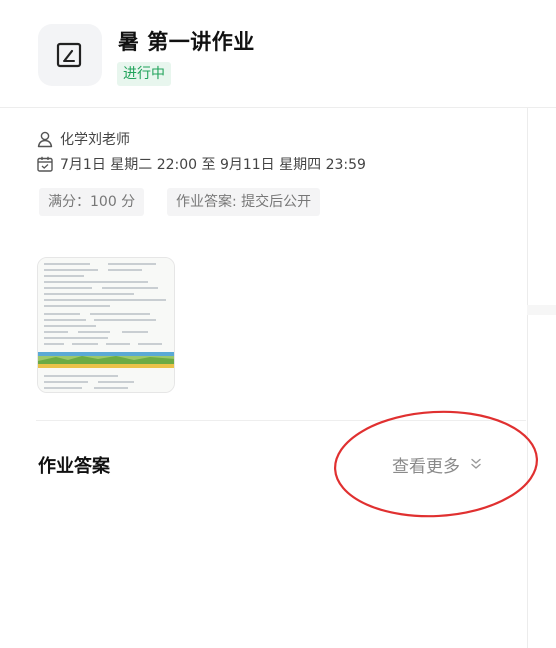  I want to click on homework-icon-box, so click(70, 55).